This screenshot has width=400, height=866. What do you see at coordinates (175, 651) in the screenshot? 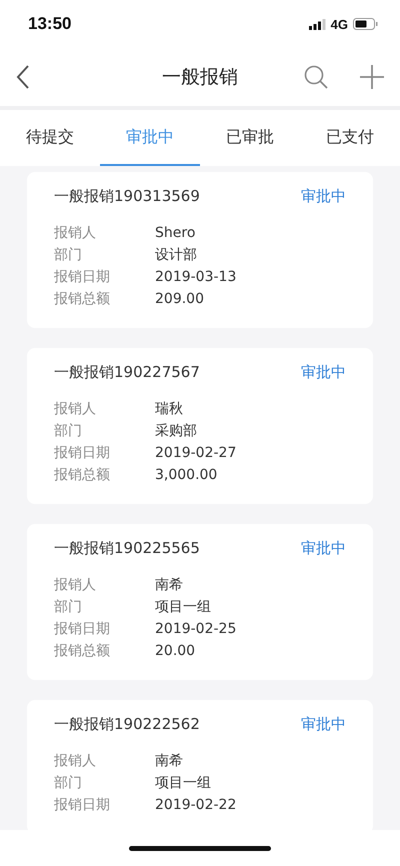
I see `field-value: 20.00` at bounding box center [175, 651].